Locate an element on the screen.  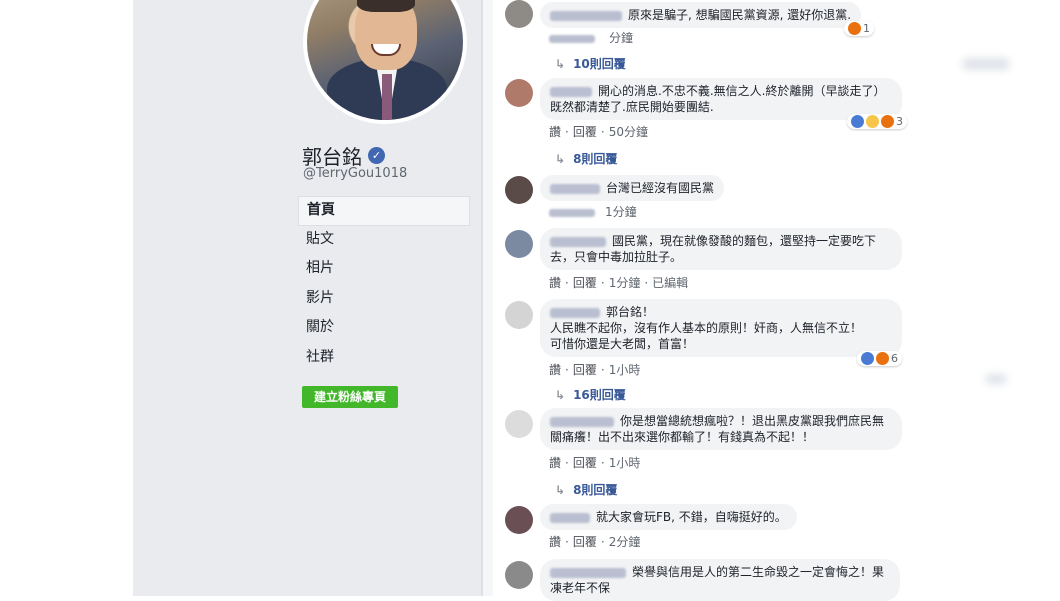
profile-picture is located at coordinates (385, 62).